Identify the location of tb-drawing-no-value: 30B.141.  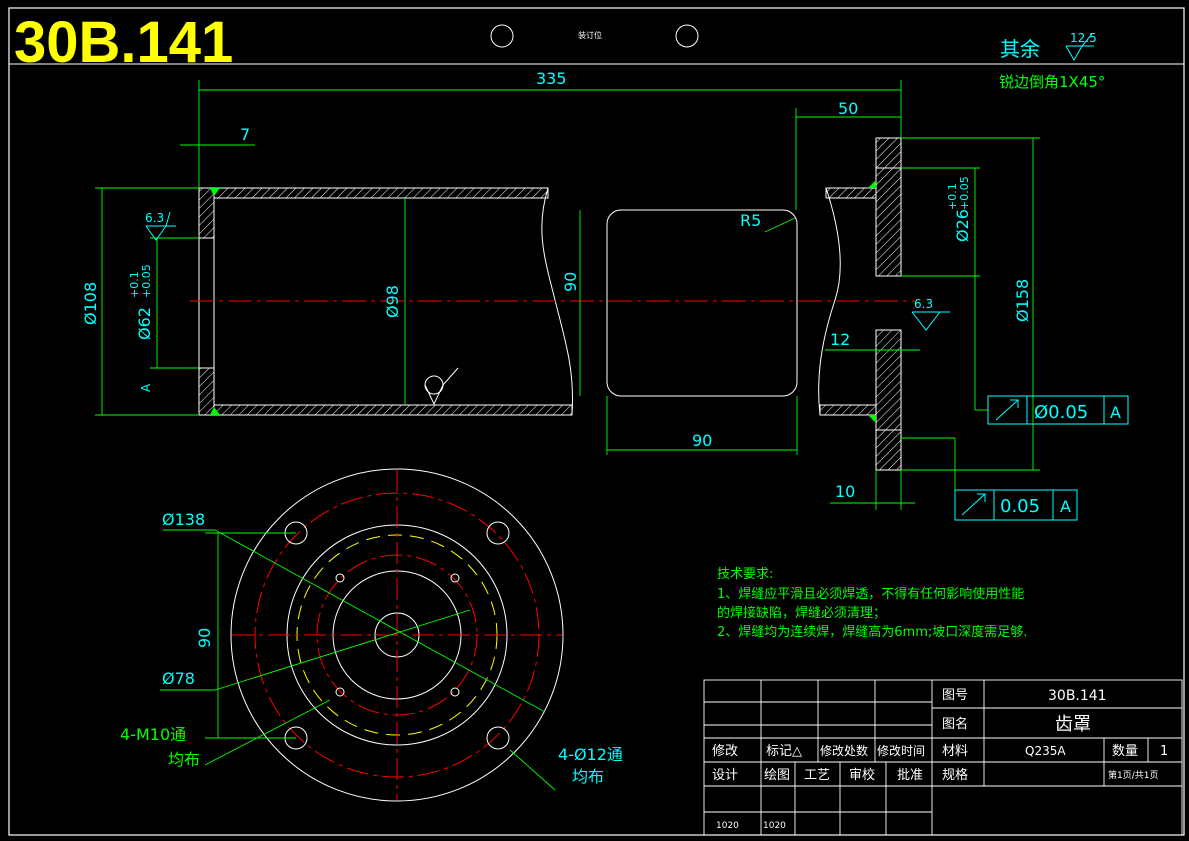
(1077, 696).